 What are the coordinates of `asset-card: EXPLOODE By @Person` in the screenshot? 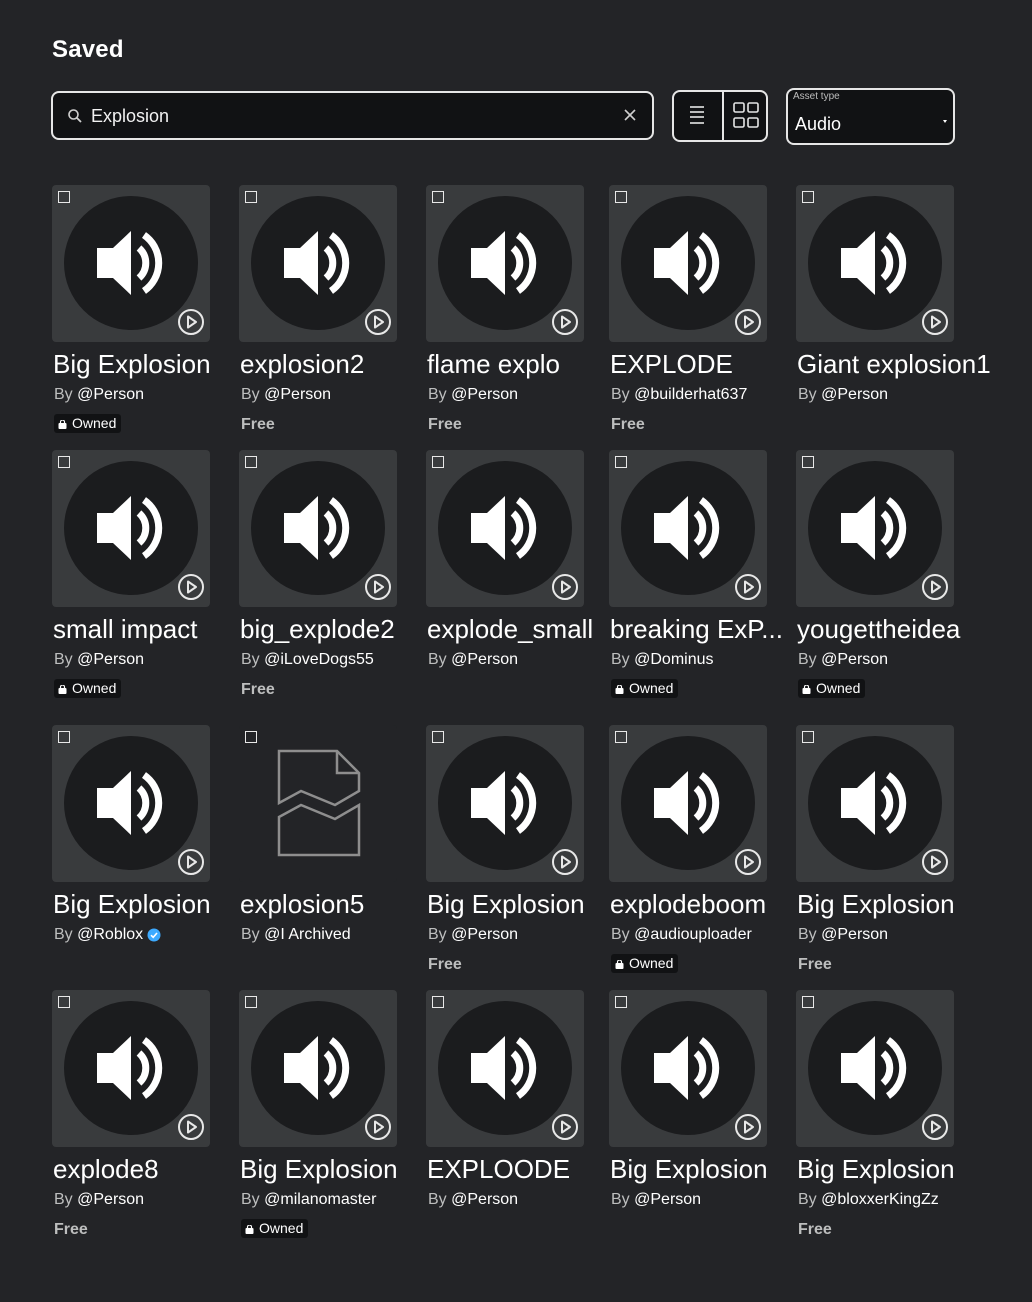 It's located at (526, 1120).